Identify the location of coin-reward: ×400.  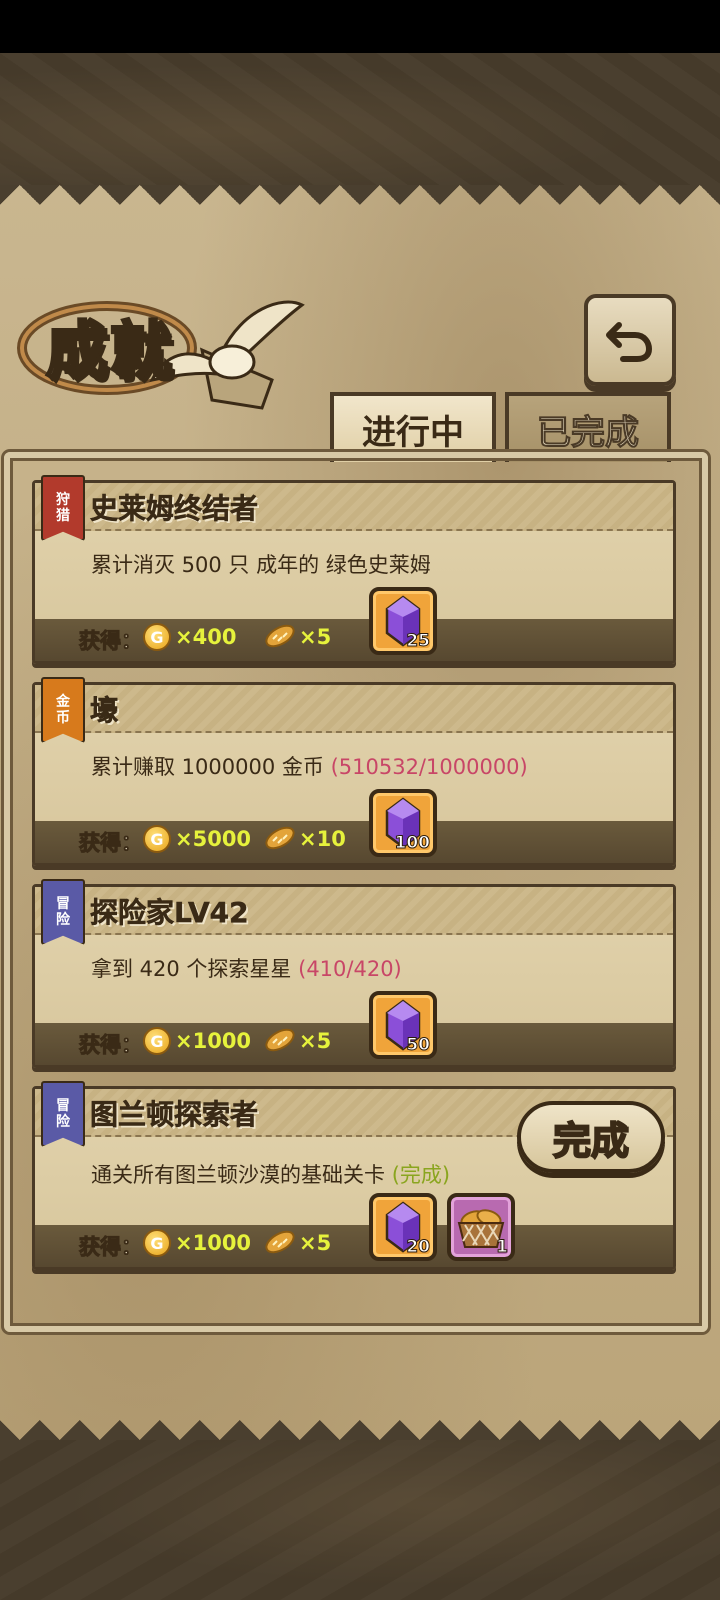
(206, 637).